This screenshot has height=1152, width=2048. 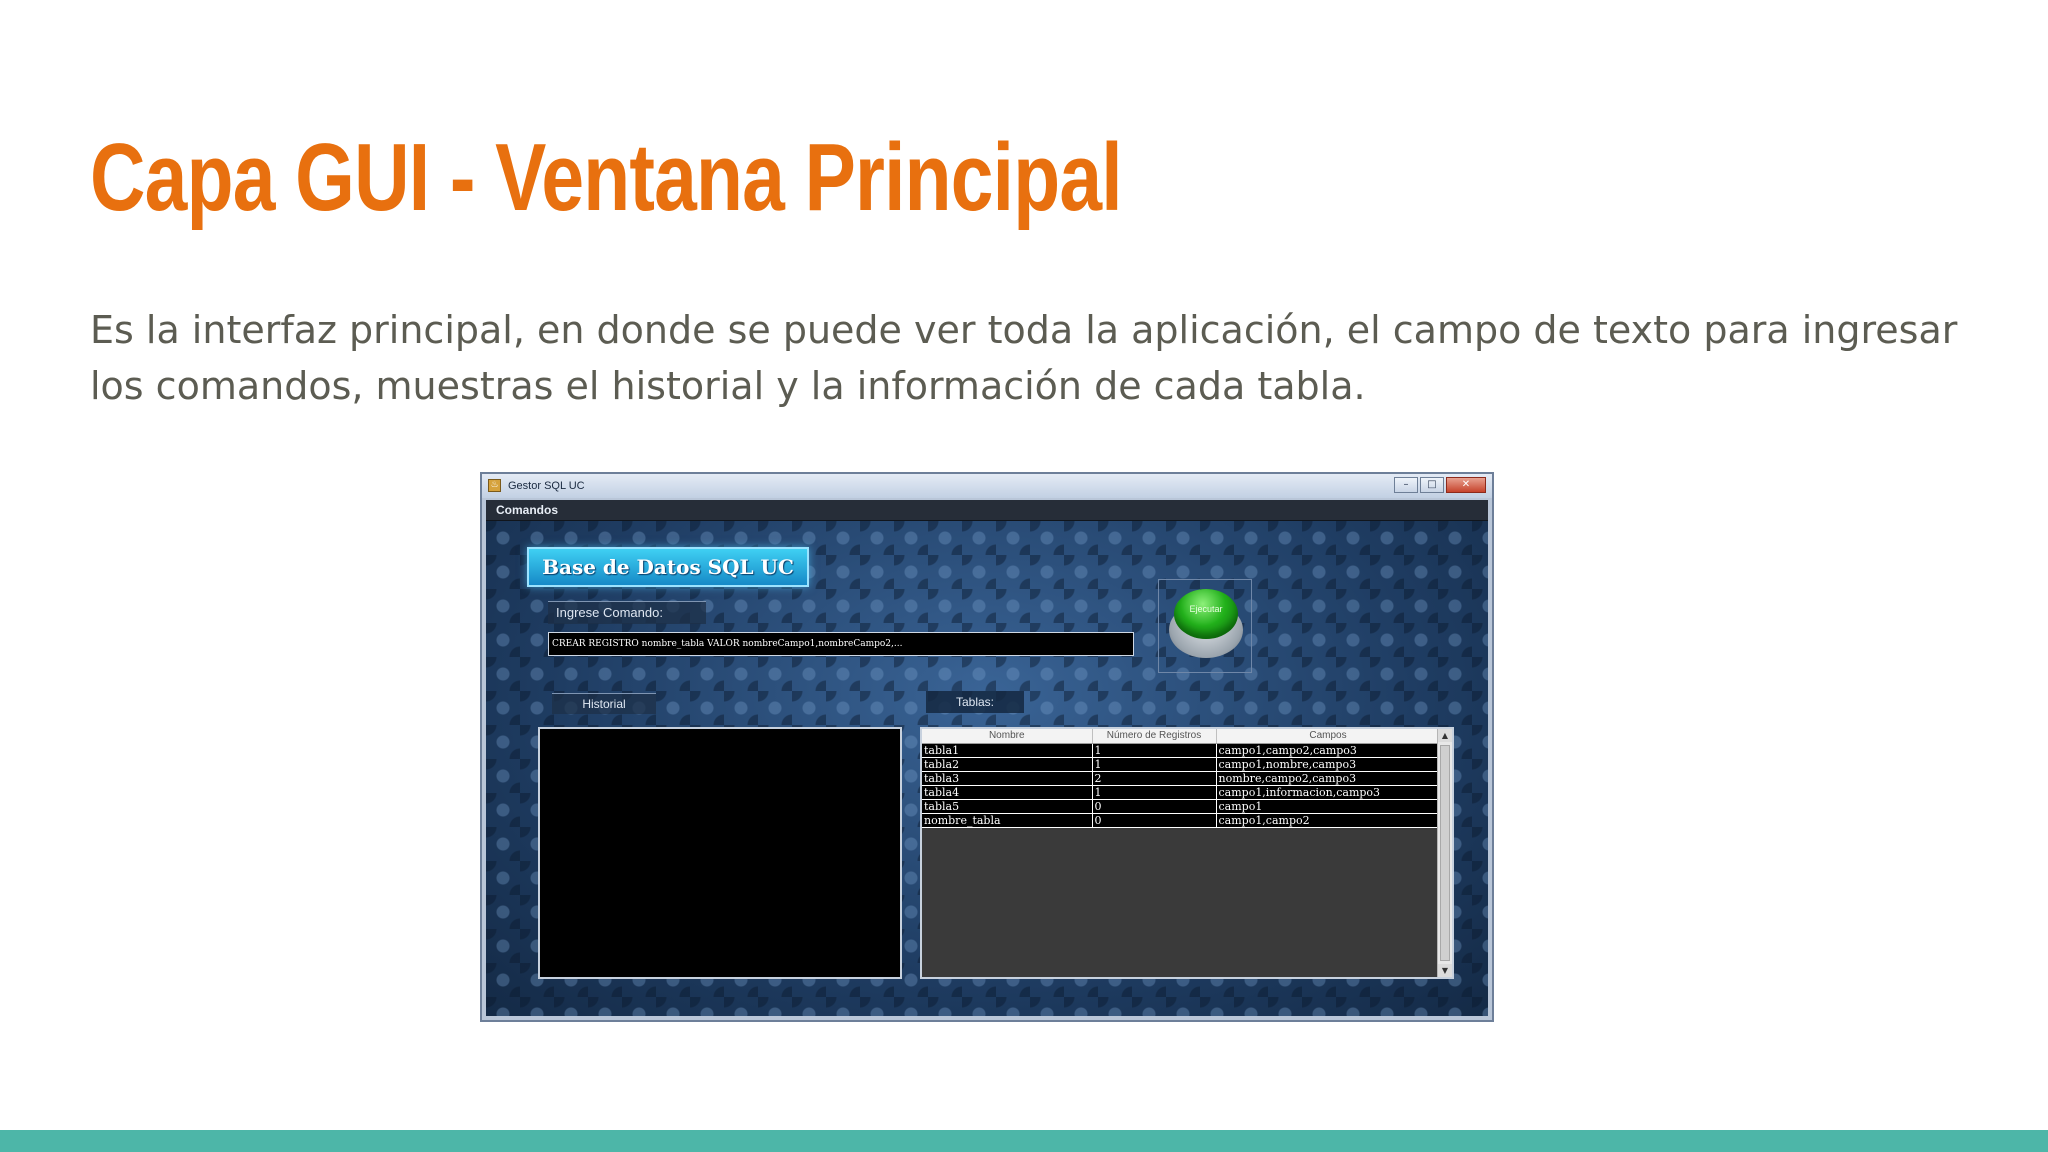 What do you see at coordinates (604, 703) in the screenshot?
I see `historial-label: Historial` at bounding box center [604, 703].